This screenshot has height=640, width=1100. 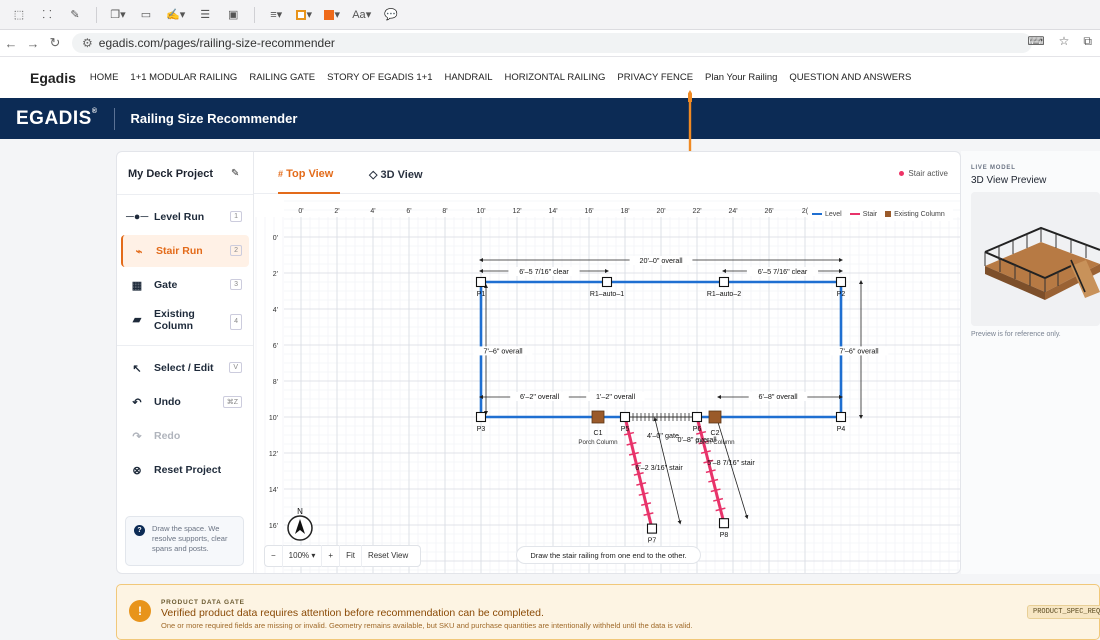 What do you see at coordinates (282, 77) in the screenshot?
I see `nav-railing-gate: RAILING GATE` at bounding box center [282, 77].